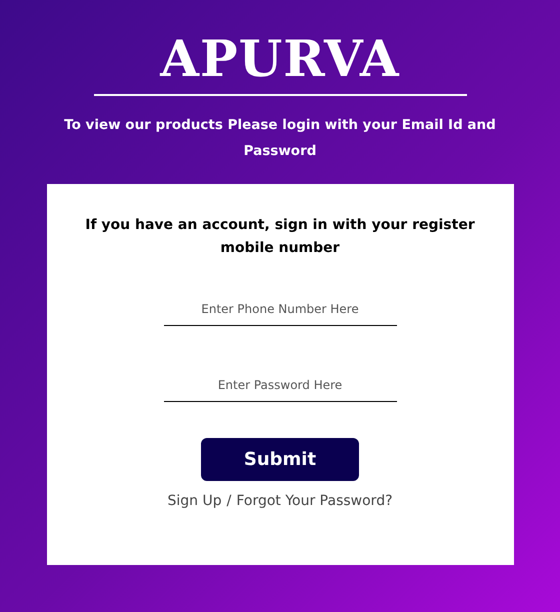 The width and height of the screenshot is (560, 612). What do you see at coordinates (280, 311) in the screenshot?
I see `phone-field: Enter Phone Number Here` at bounding box center [280, 311].